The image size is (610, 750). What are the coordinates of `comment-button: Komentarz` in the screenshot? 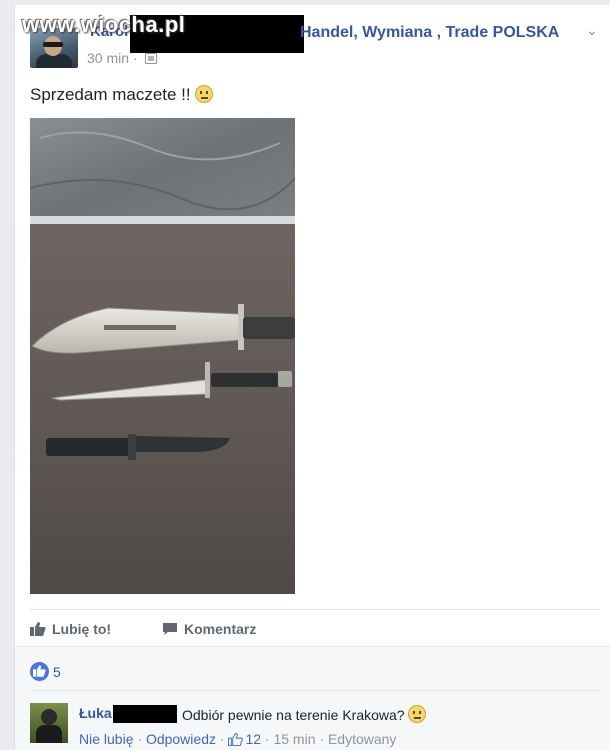 It's located at (209, 630).